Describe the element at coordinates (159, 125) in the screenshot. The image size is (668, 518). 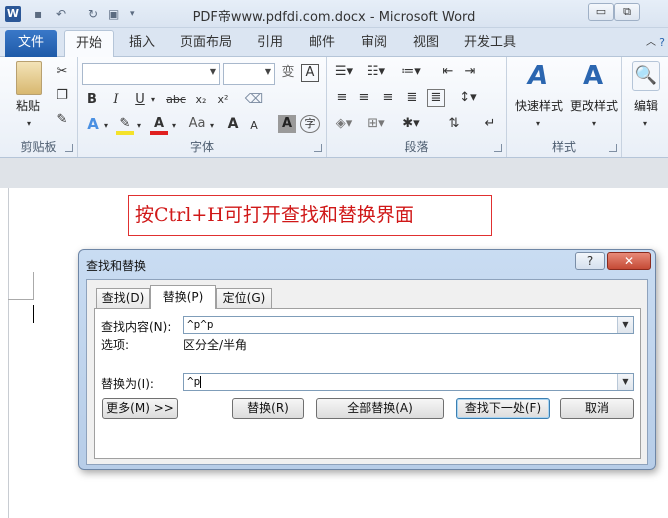
I see `font-color-icon: A` at that location.